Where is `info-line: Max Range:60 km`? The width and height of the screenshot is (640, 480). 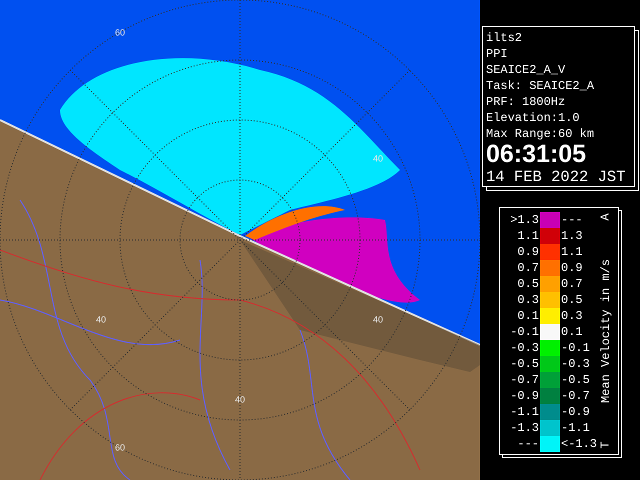 info-line: Max Range:60 km is located at coordinates (541, 134).